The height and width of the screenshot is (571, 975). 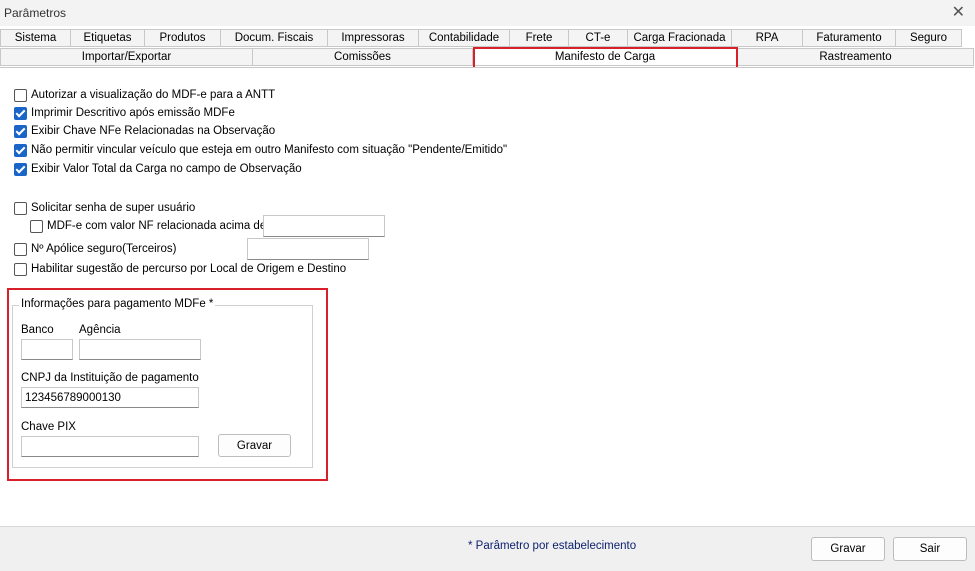 What do you see at coordinates (110, 397) in the screenshot?
I see `cnpj-input` at bounding box center [110, 397].